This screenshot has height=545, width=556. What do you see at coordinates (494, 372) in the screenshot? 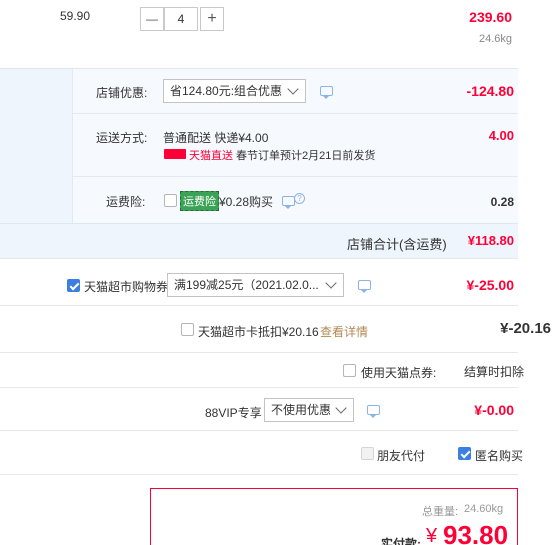
I see `points-note: 结算时扣除` at bounding box center [494, 372].